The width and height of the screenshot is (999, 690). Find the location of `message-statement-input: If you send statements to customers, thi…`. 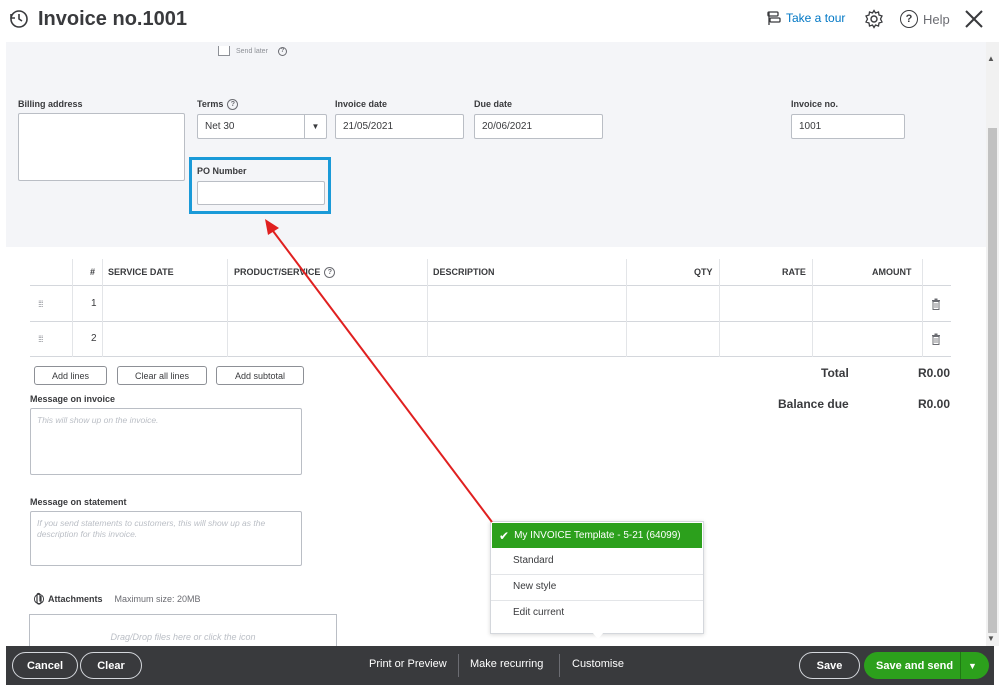

message-statement-input: If you send statements to customers, thi… is located at coordinates (166, 538).